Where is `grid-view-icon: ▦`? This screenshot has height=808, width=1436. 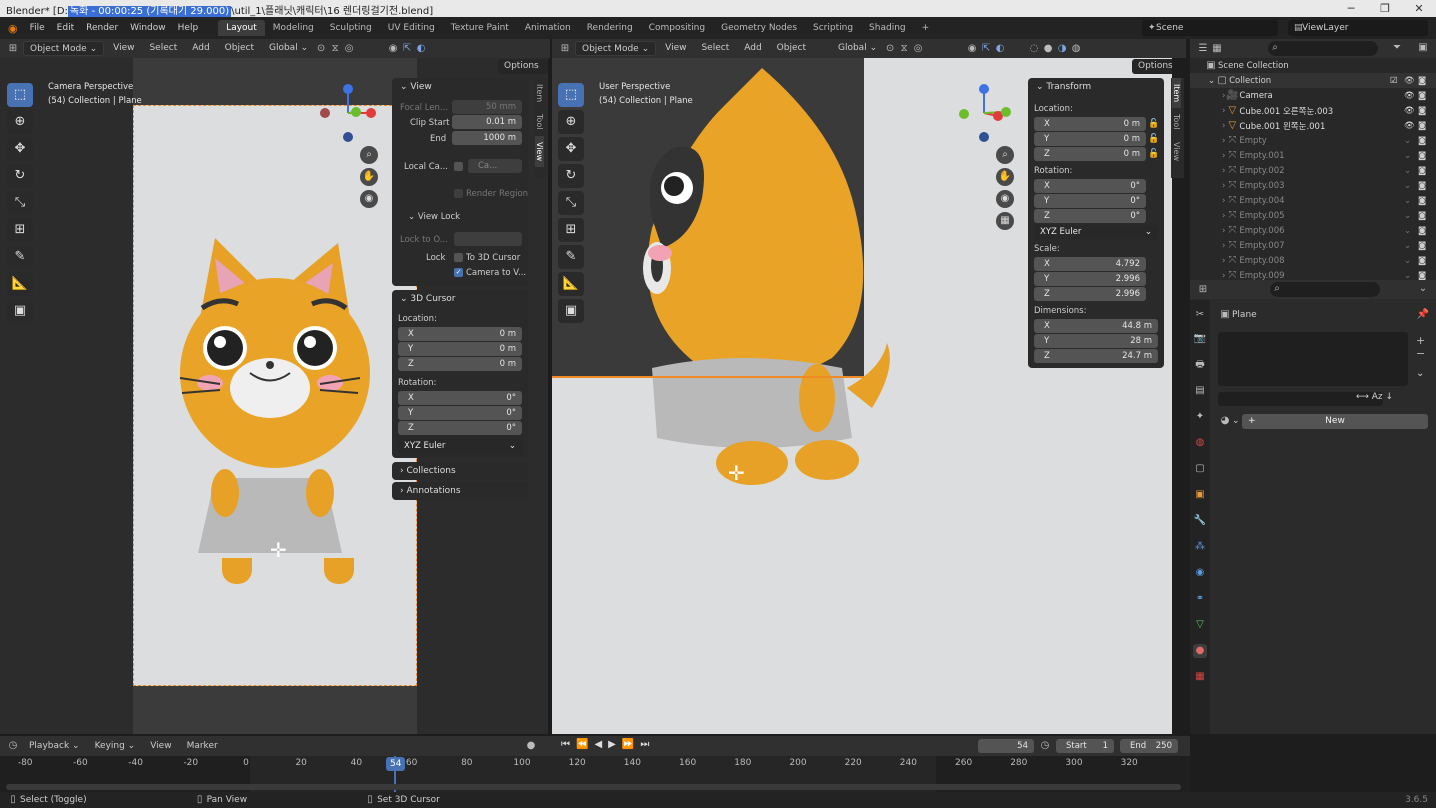
grid-view-icon: ▦ is located at coordinates (1005, 221).